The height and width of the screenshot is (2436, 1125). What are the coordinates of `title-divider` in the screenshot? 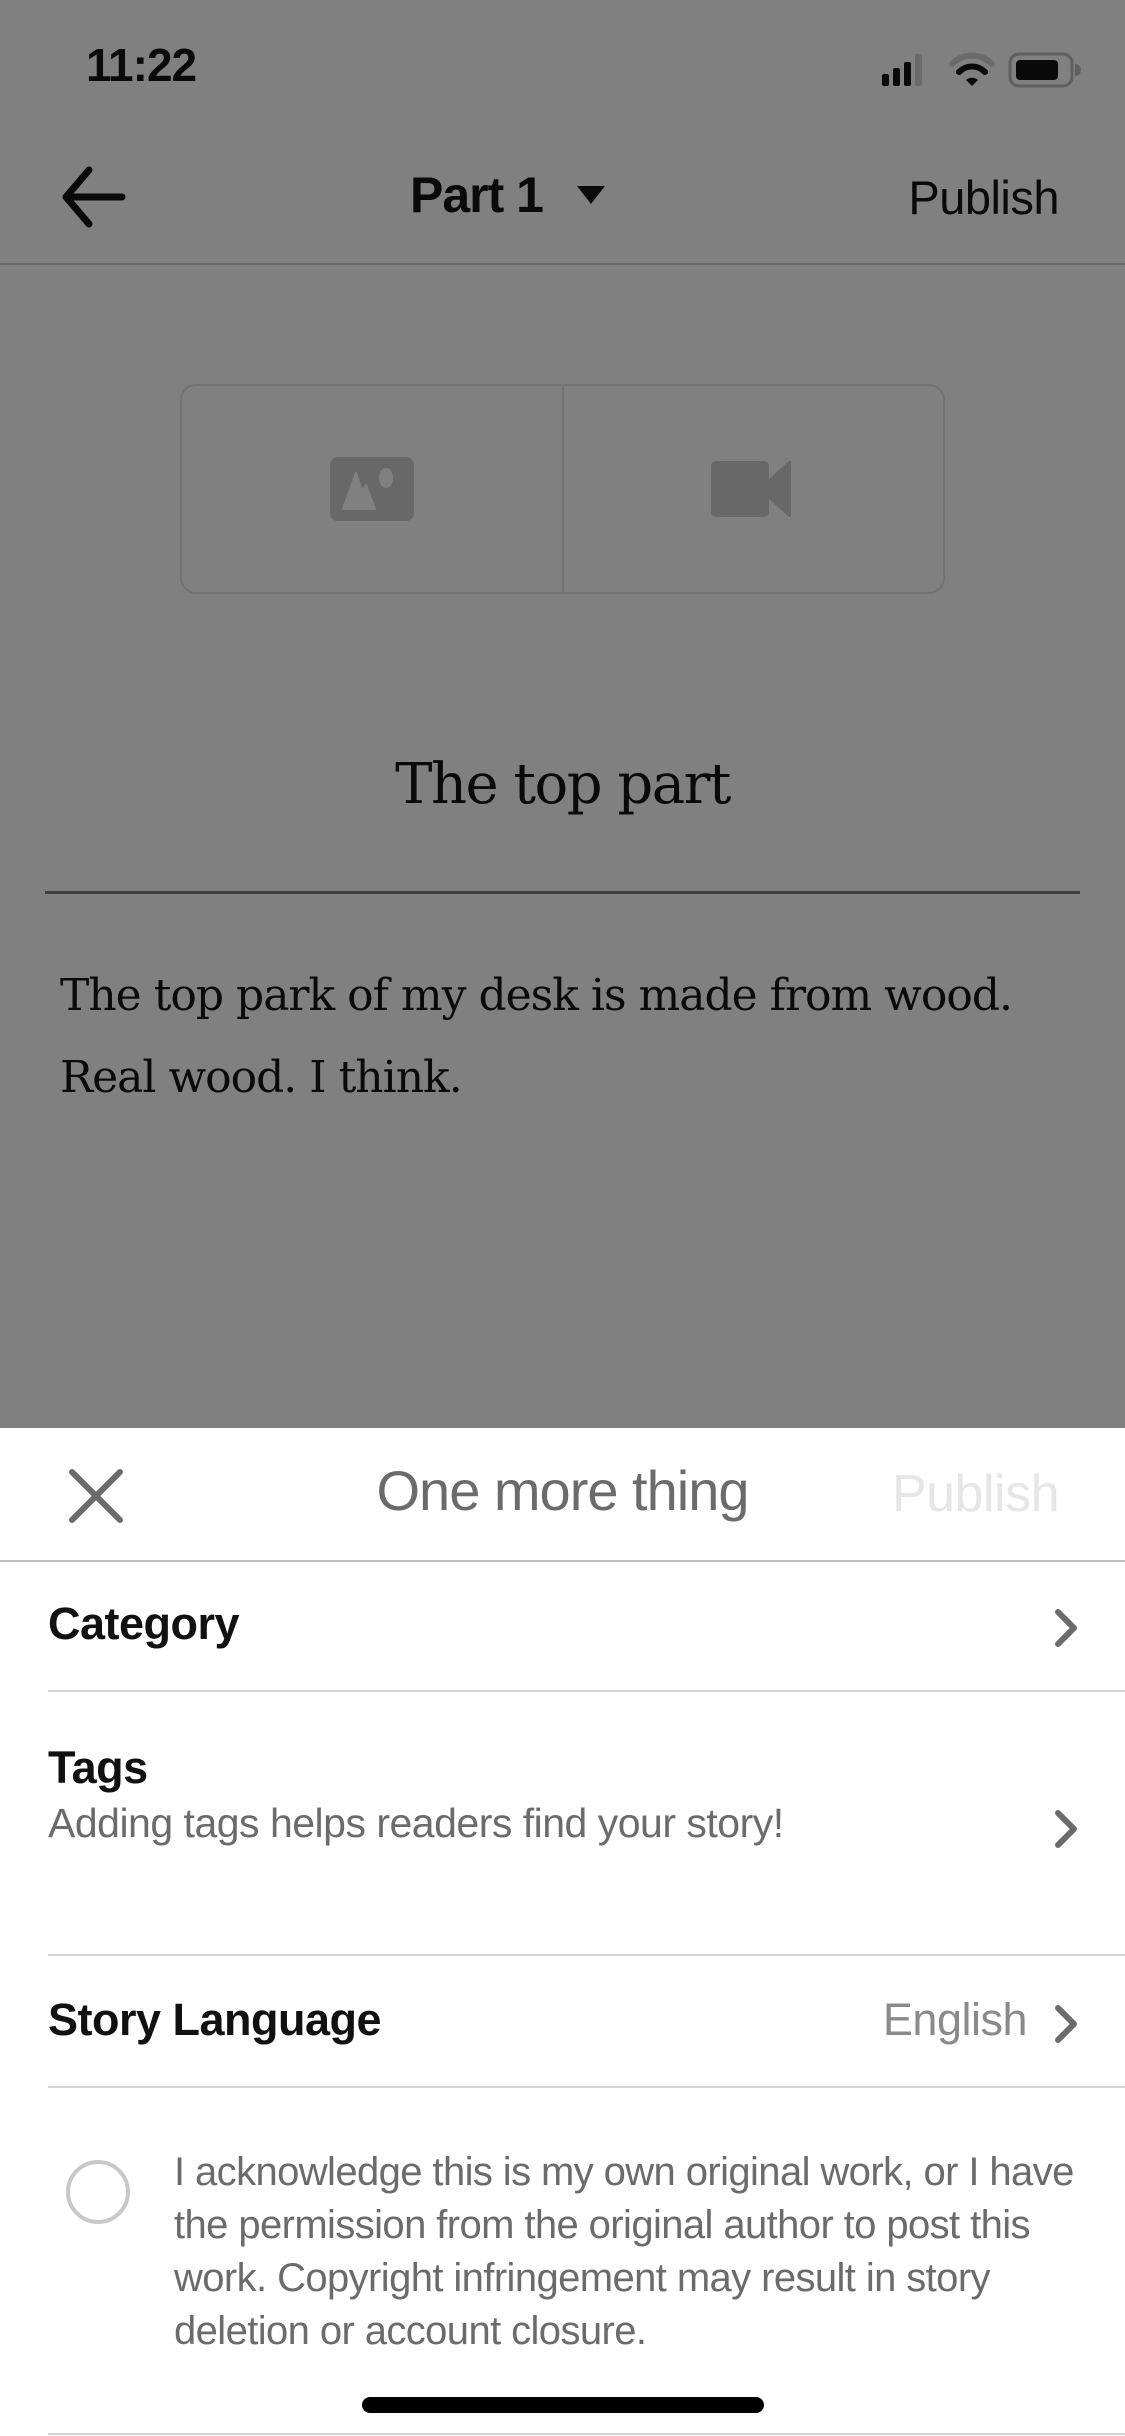 It's located at (562, 892).